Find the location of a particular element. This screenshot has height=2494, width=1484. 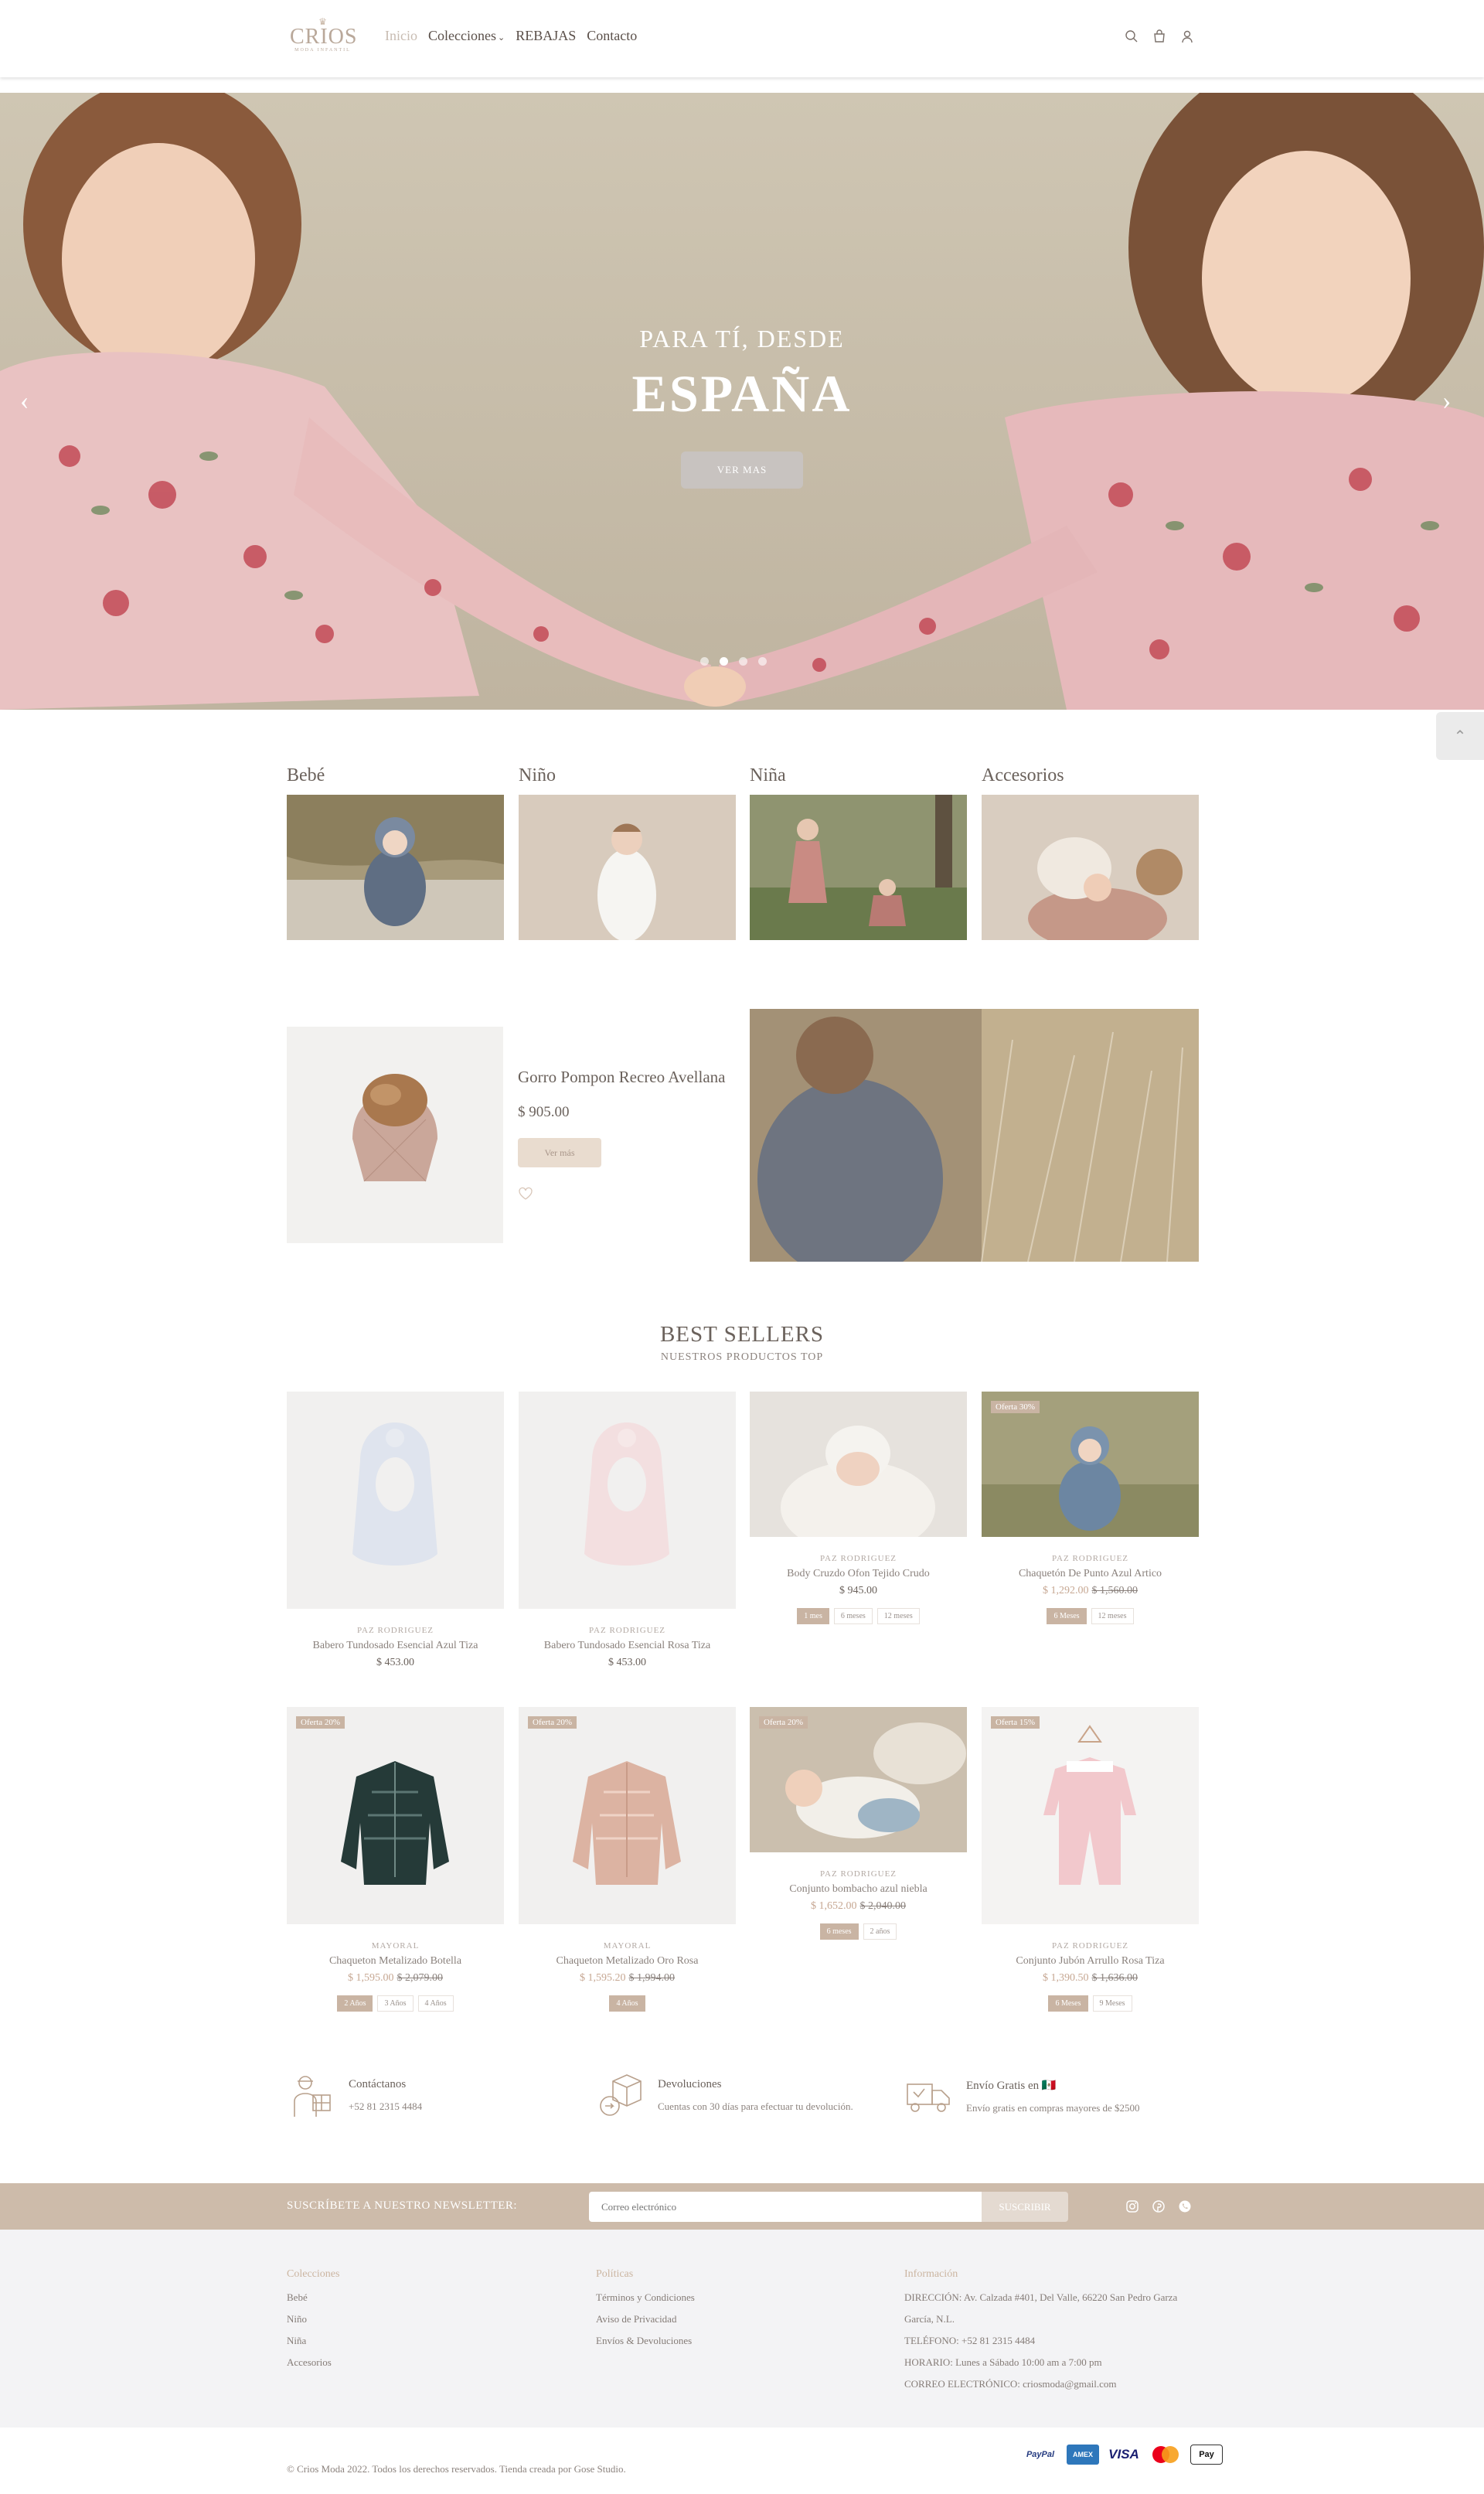

social-links is located at coordinates (1158, 2206).